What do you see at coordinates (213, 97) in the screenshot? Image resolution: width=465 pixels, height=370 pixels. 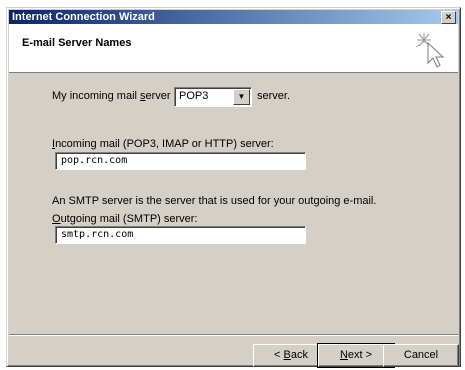 I see `incoming-server-type-select: POP3 ▼` at bounding box center [213, 97].